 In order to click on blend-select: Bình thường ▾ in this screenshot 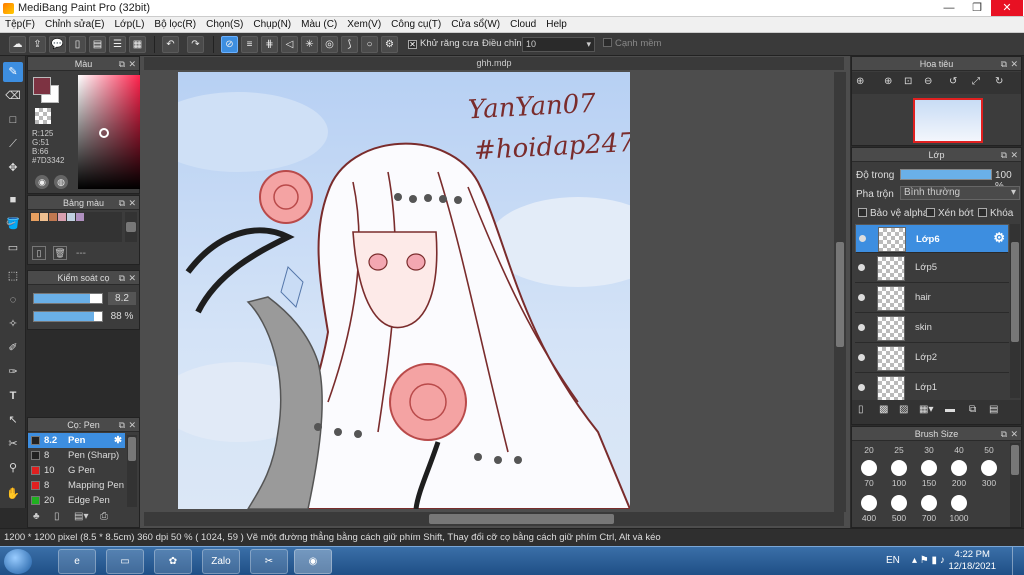, I will do `click(960, 193)`.